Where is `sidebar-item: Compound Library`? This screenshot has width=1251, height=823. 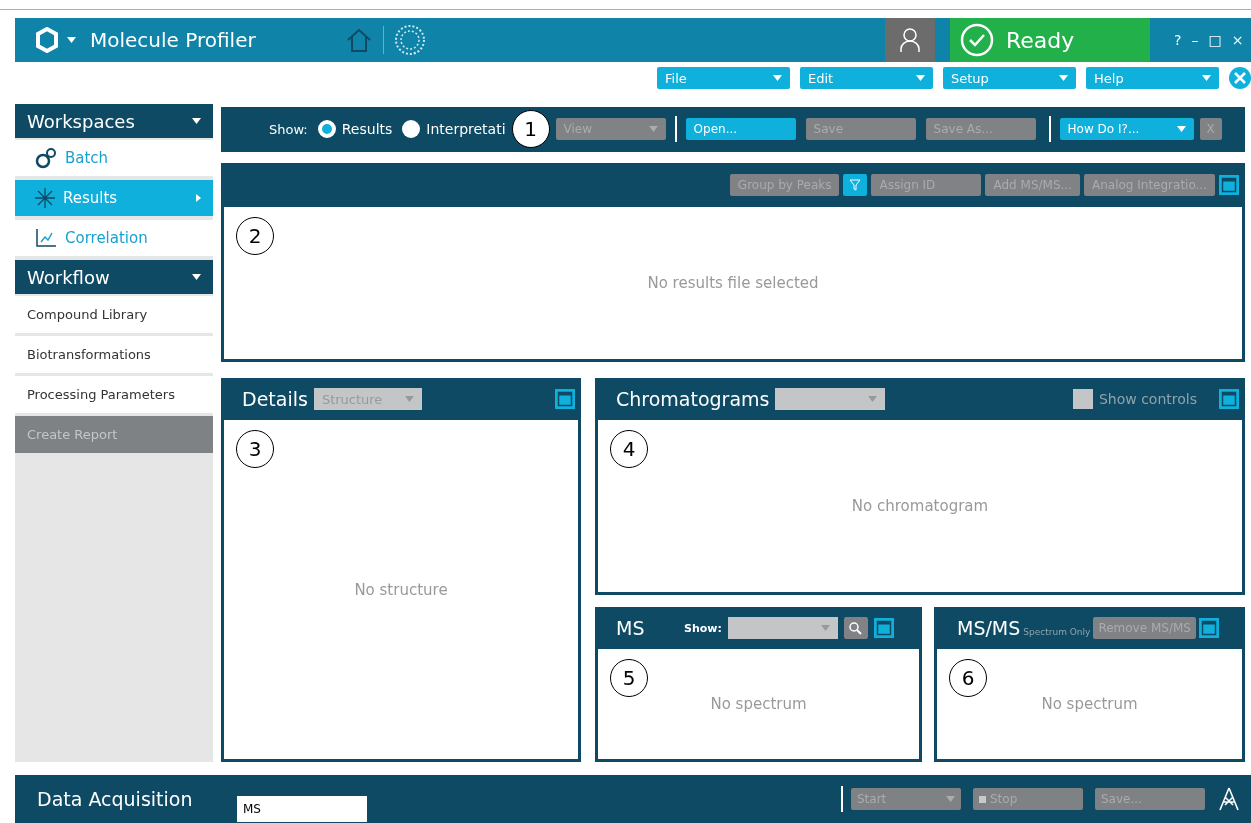 sidebar-item: Compound Library is located at coordinates (114, 314).